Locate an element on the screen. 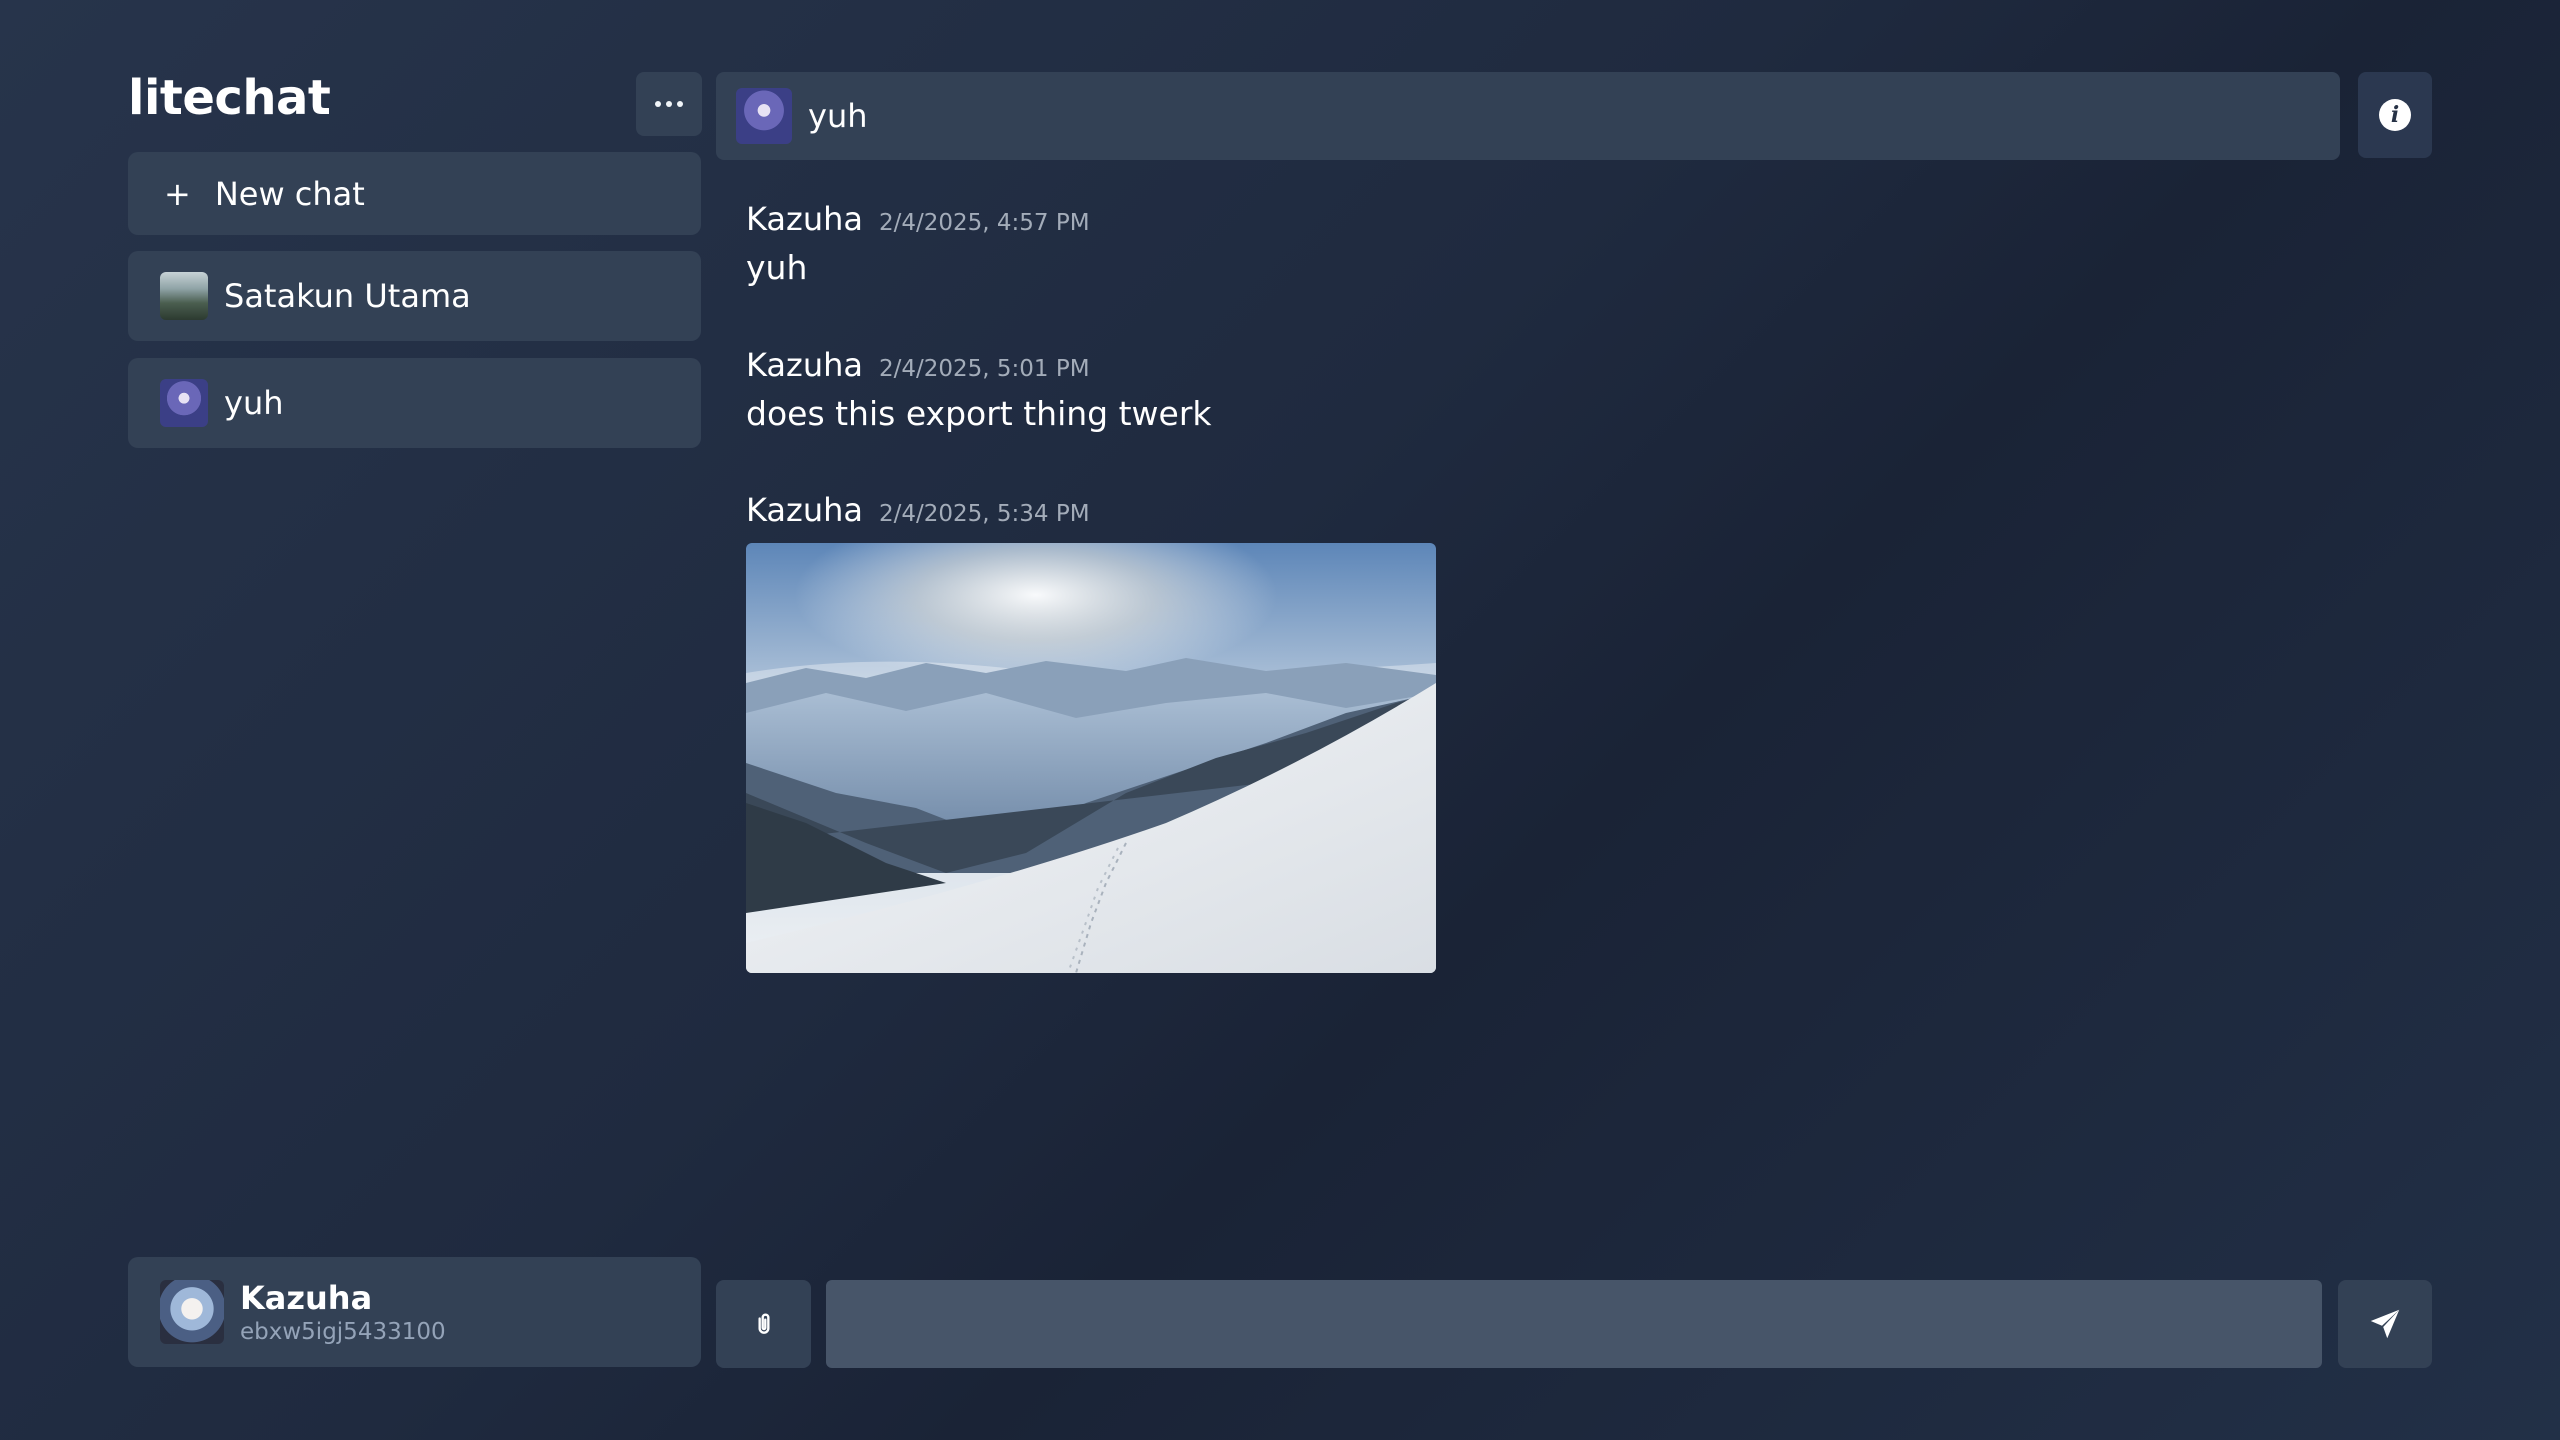 The image size is (2560, 1440). sidebar-chat-yuh: yuh is located at coordinates (414, 403).